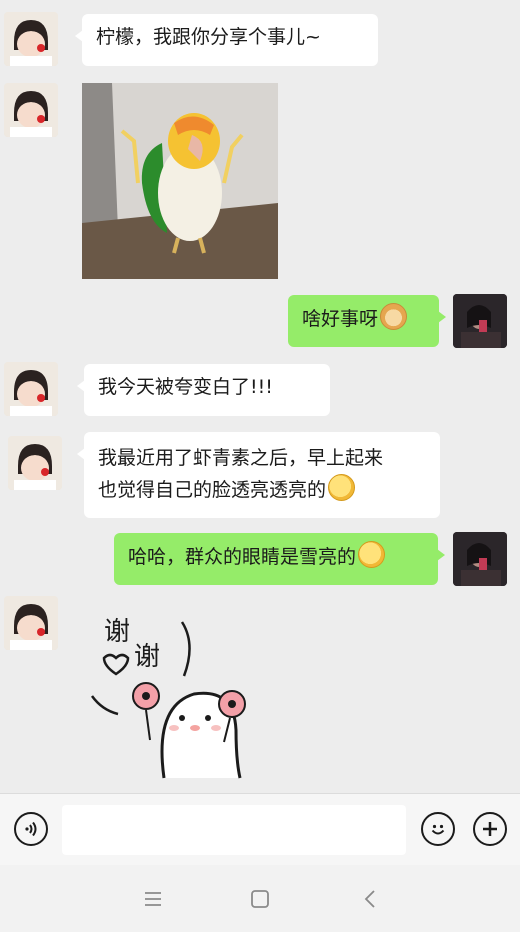 The width and height of the screenshot is (520, 932). Describe the element at coordinates (241, 458) in the screenshot. I see `message-text-line: 我最近用了虾青素之后，早上起来` at that location.